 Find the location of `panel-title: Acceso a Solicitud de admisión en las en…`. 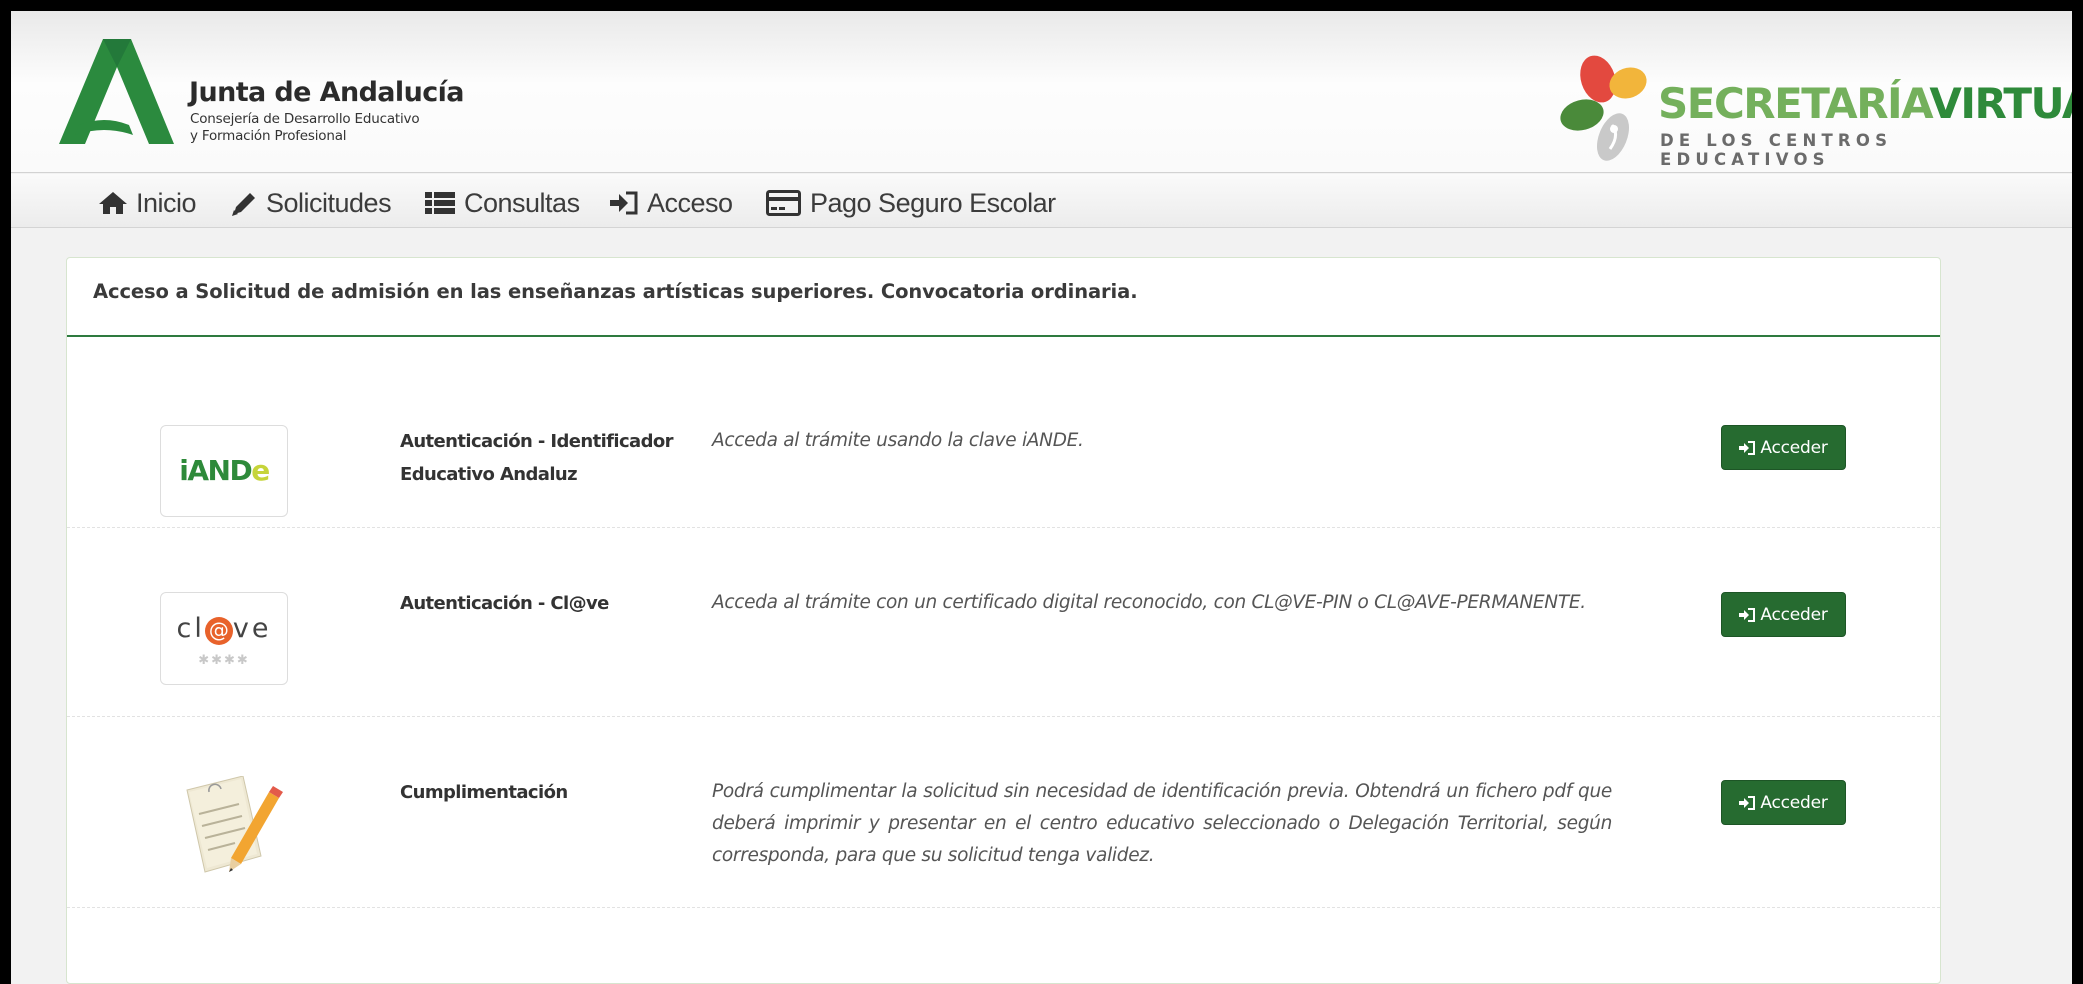

panel-title: Acceso a Solicitud de admisión en las en… is located at coordinates (615, 291).